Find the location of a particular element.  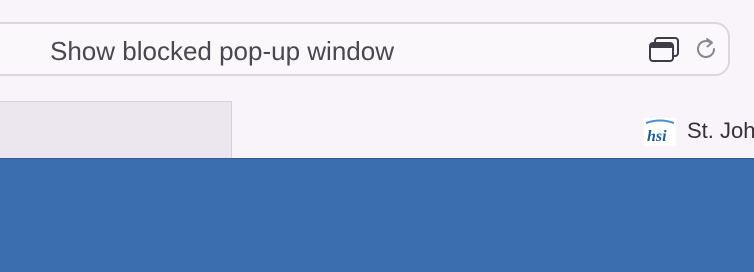

tab-inactive is located at coordinates (116, 130).